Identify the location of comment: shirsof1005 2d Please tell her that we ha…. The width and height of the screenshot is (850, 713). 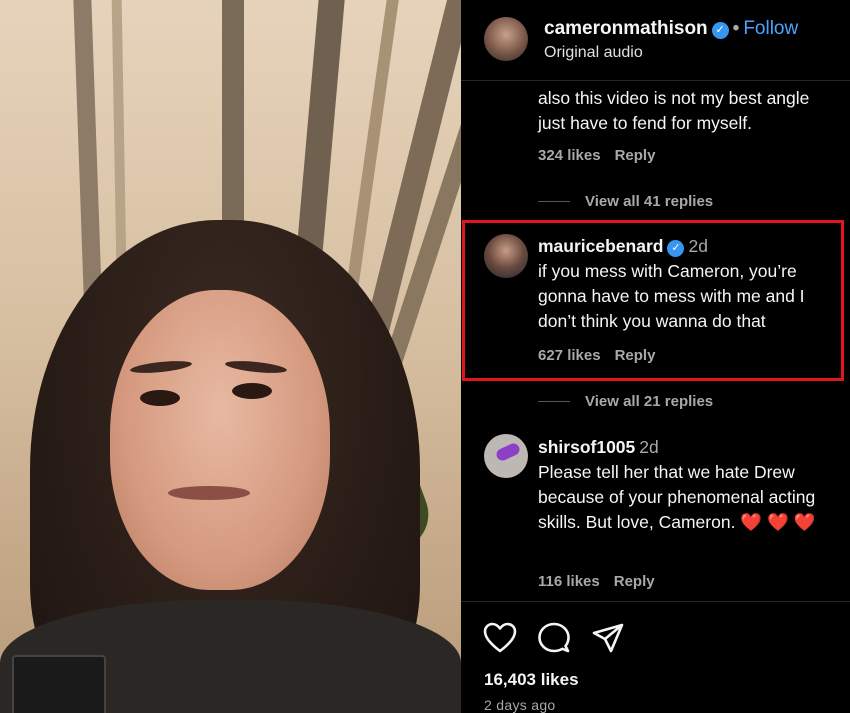
(688, 485).